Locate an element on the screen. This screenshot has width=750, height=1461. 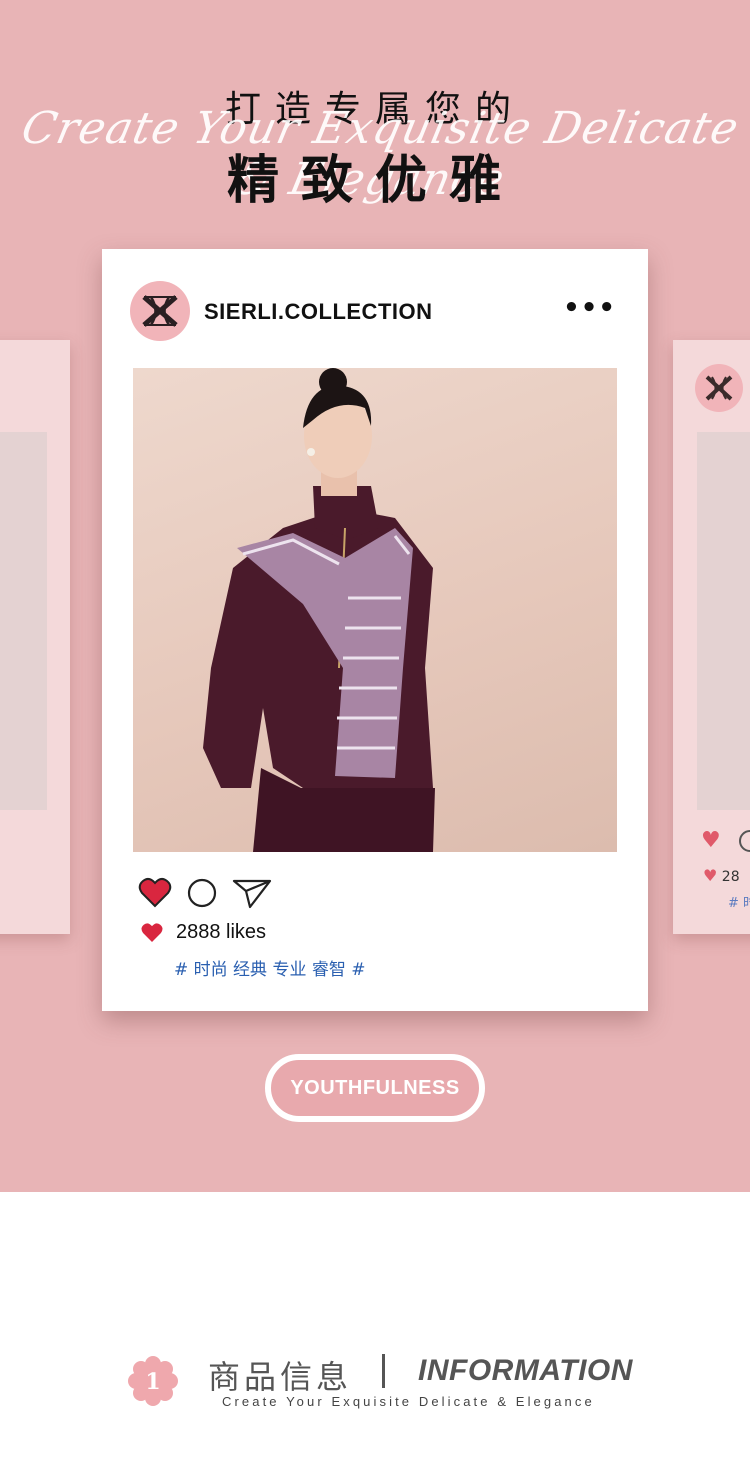
side-card-left is located at coordinates (35, 637).